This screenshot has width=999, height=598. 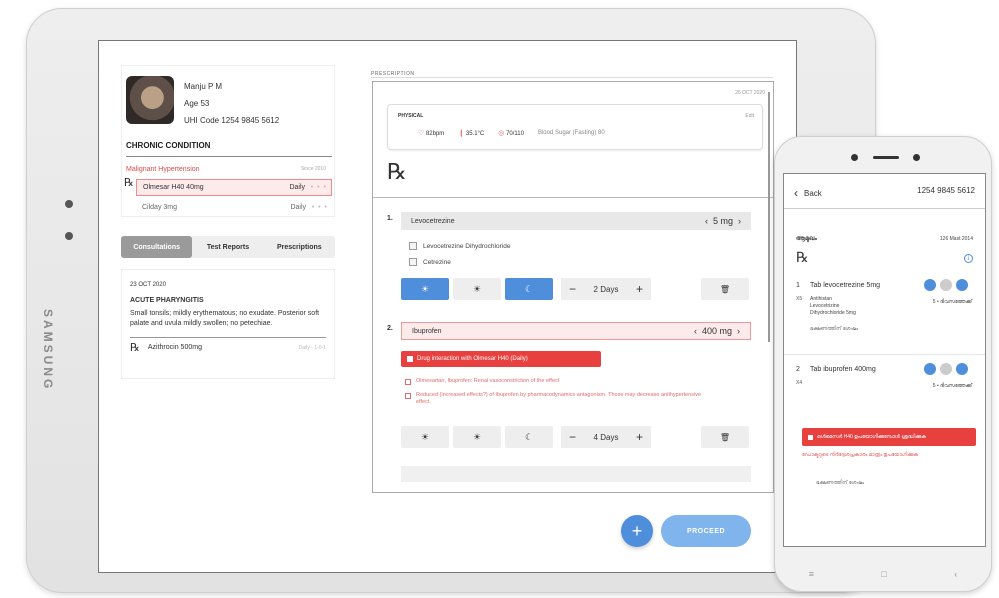 I want to click on option-checkbox: Levocetrezine Dihydrochloride, so click(x=459, y=246).